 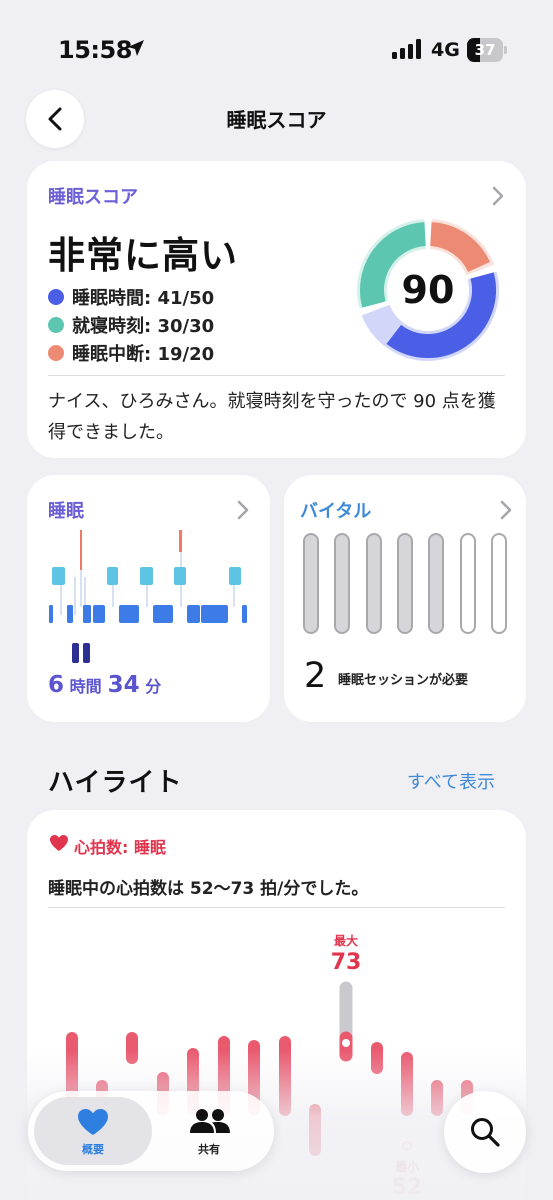 I want to click on score-rating: 非常に高い, so click(x=143, y=255).